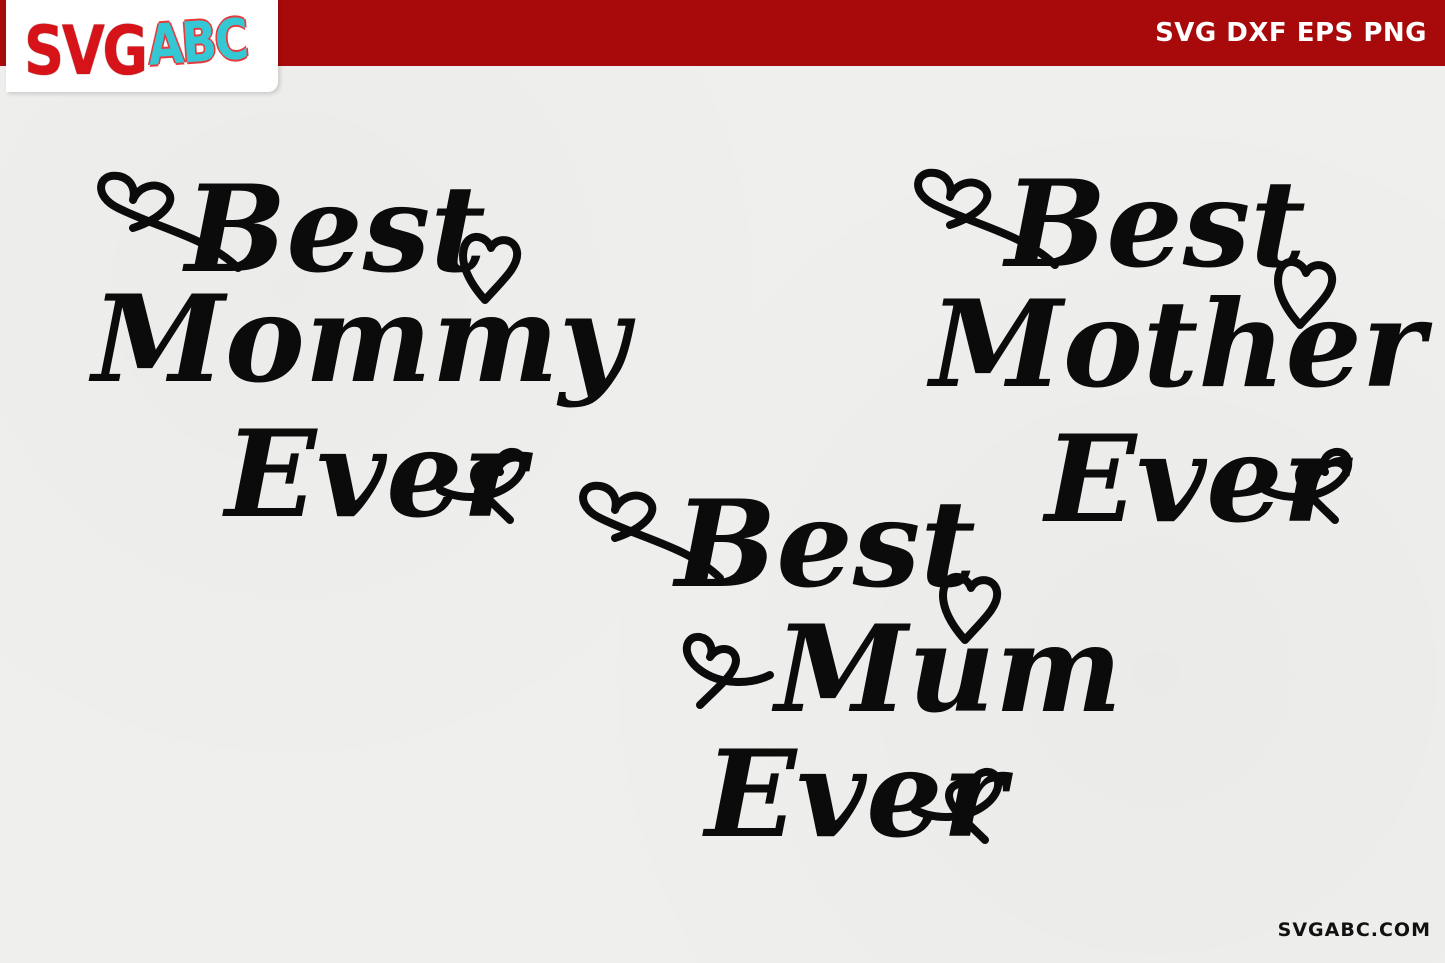 The height and width of the screenshot is (963, 1445). I want to click on svgabc-logo: SVG ABC, so click(142, 46).